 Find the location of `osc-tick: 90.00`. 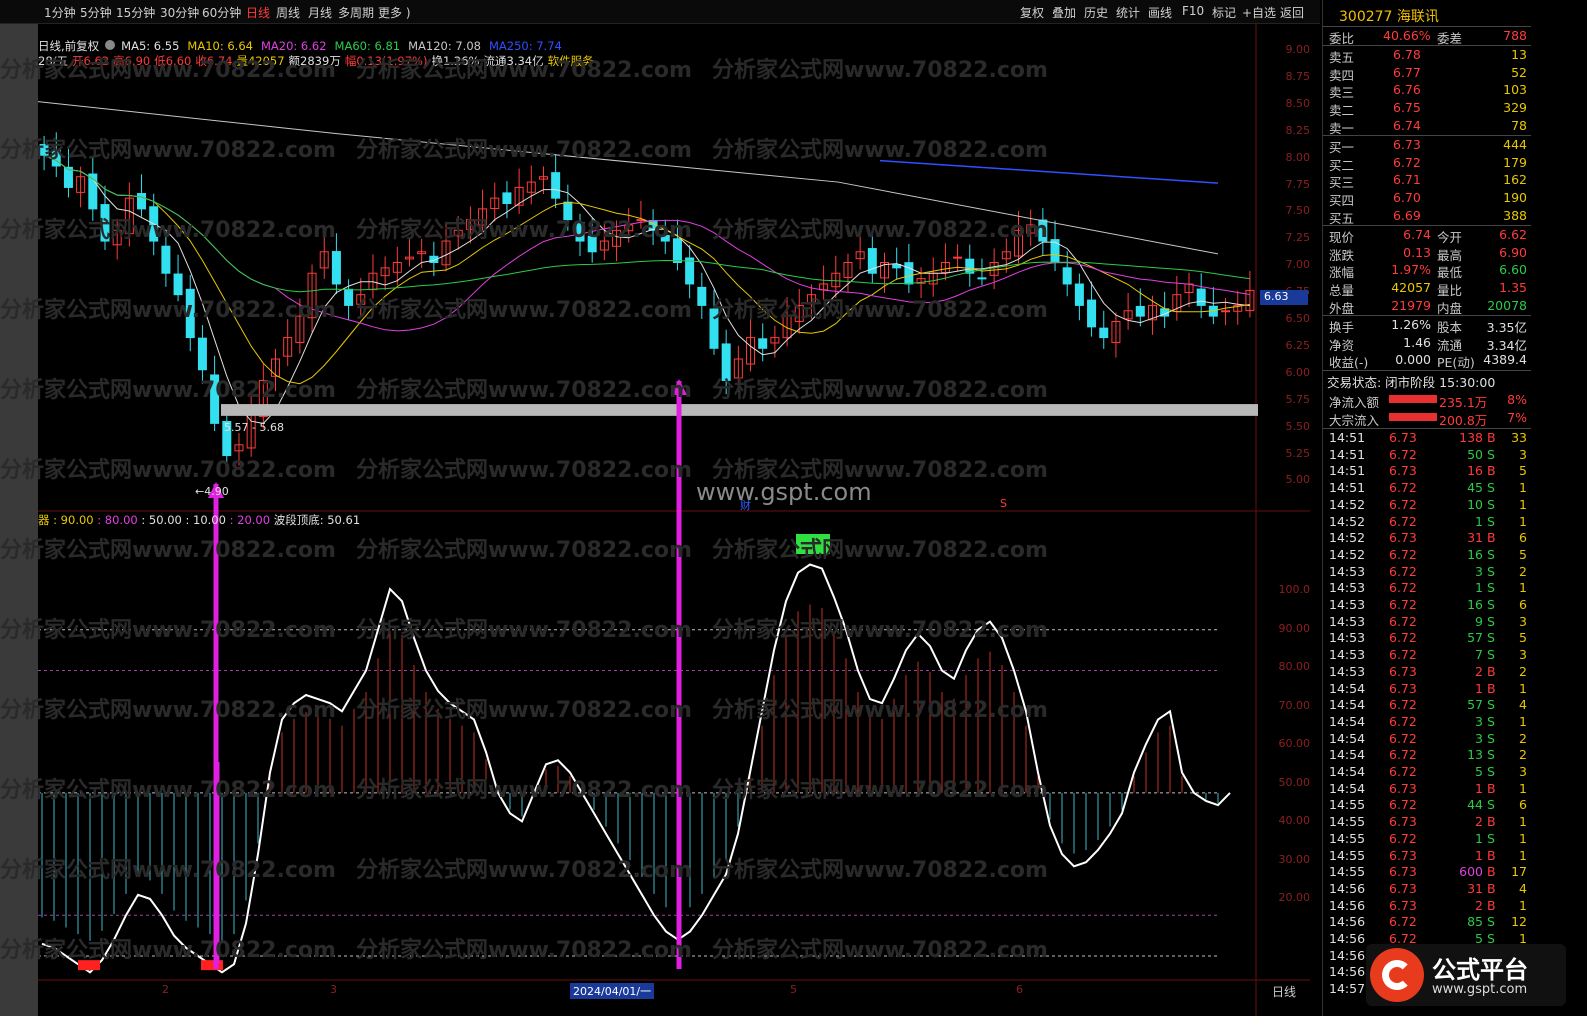

osc-tick: 90.00 is located at coordinates (1294, 628).